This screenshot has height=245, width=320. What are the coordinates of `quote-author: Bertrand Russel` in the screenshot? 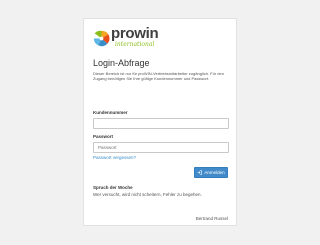 It's located at (211, 218).